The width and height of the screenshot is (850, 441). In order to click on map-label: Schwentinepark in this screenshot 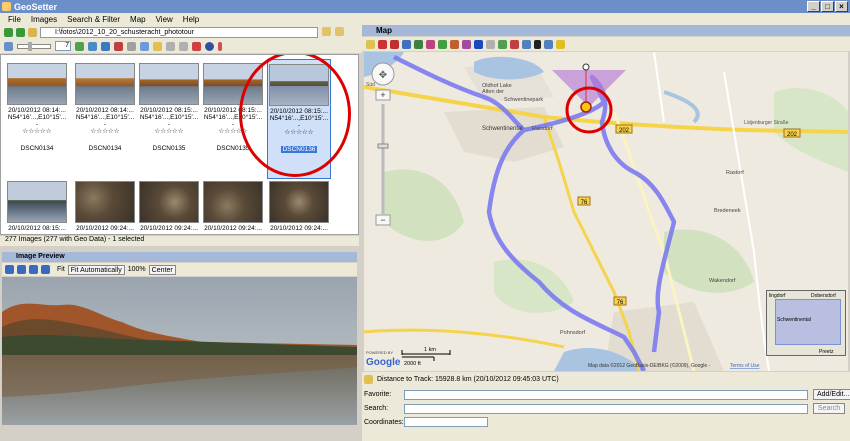, I will do `click(523, 100)`.